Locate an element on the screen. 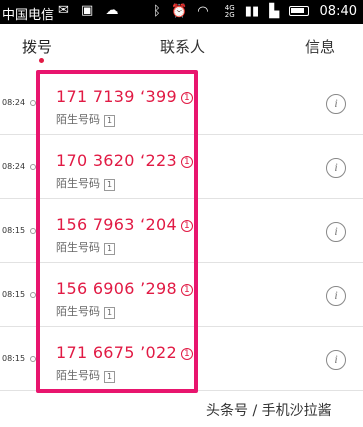 The width and height of the screenshot is (363, 427). status-icons: ✉ ▣ ☁ is located at coordinates (92, 10).